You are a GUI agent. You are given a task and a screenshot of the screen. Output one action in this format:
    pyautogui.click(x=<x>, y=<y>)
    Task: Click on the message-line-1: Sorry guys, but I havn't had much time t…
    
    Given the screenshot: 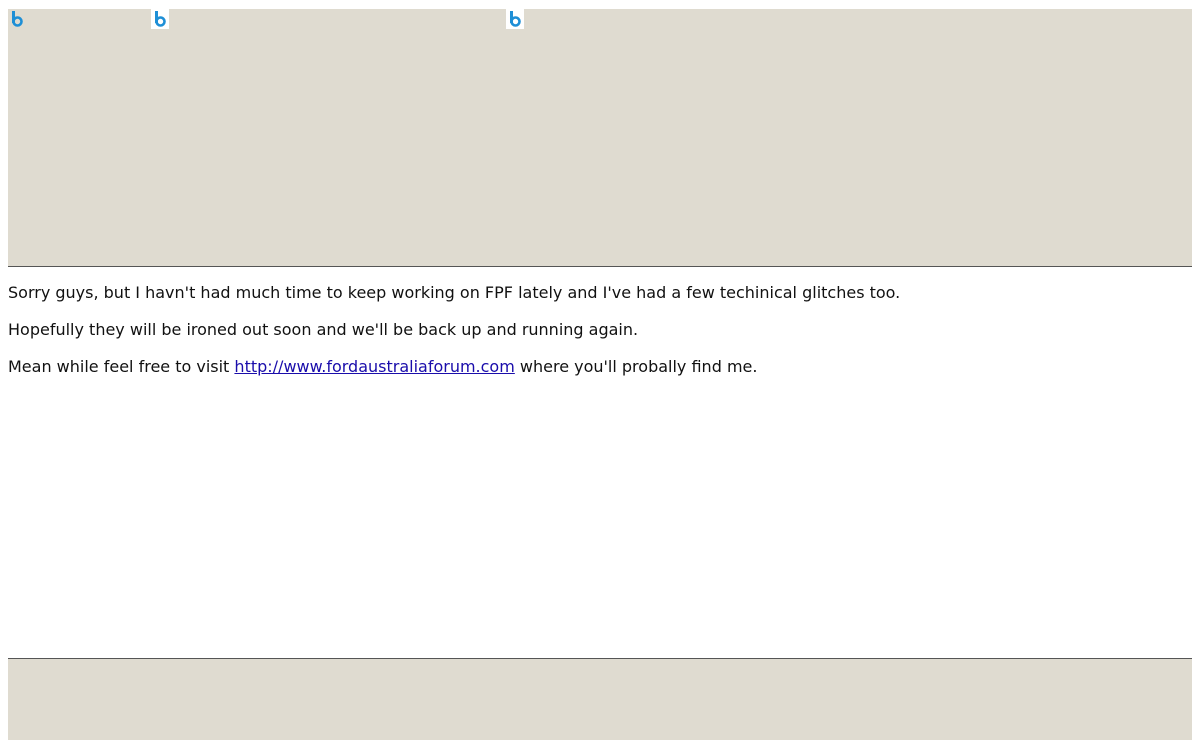 What is the action you would take?
    pyautogui.click(x=454, y=292)
    